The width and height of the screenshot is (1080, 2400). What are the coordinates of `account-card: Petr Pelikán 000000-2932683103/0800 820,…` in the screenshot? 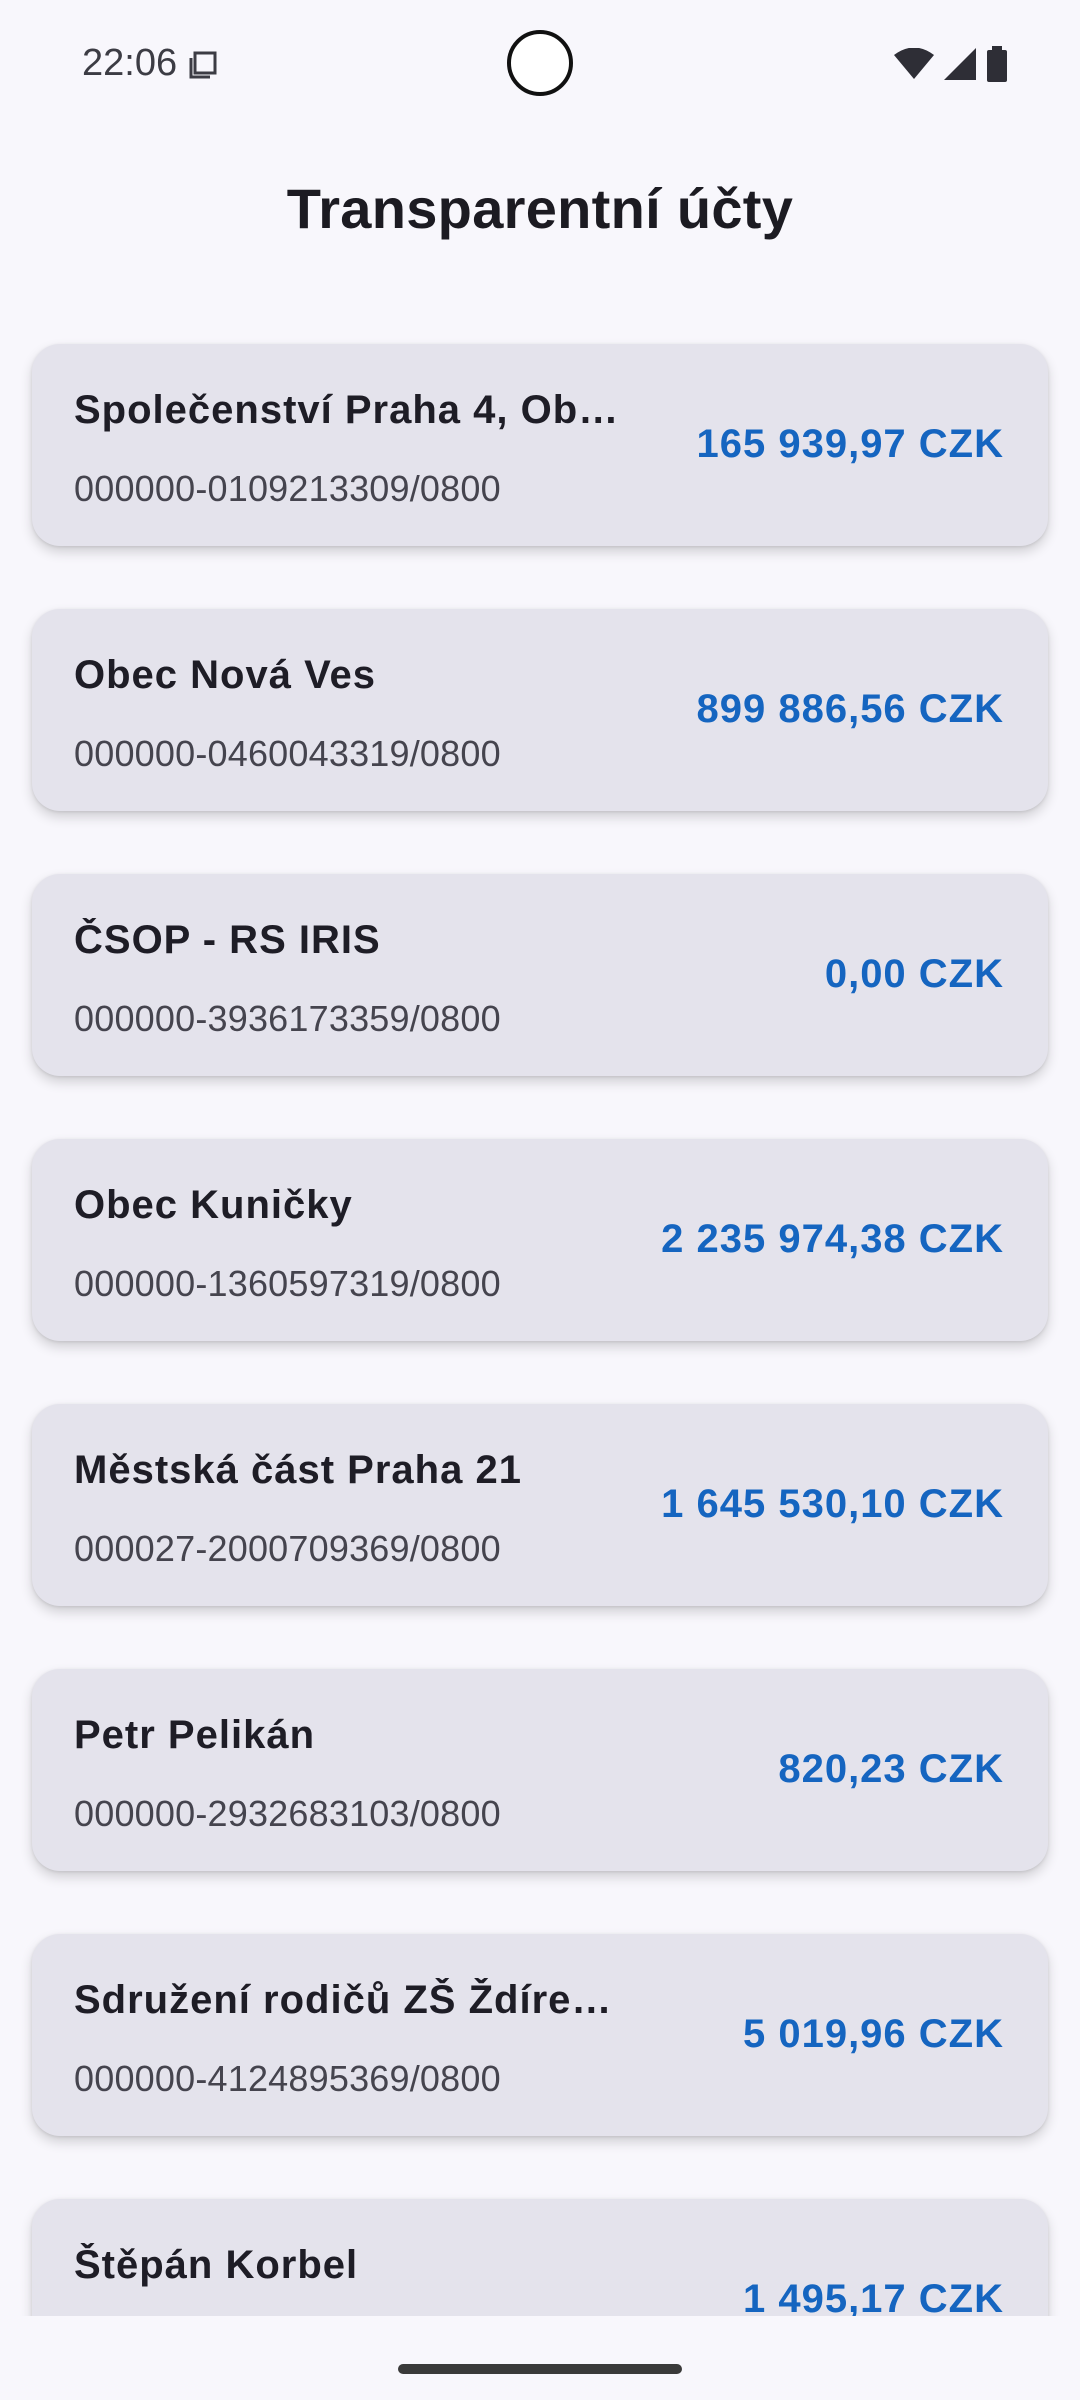 It's located at (540, 1770).